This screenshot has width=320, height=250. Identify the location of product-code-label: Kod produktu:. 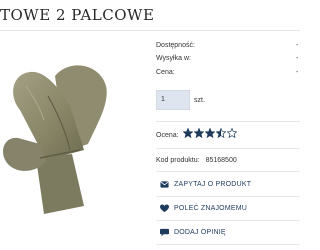
(178, 160).